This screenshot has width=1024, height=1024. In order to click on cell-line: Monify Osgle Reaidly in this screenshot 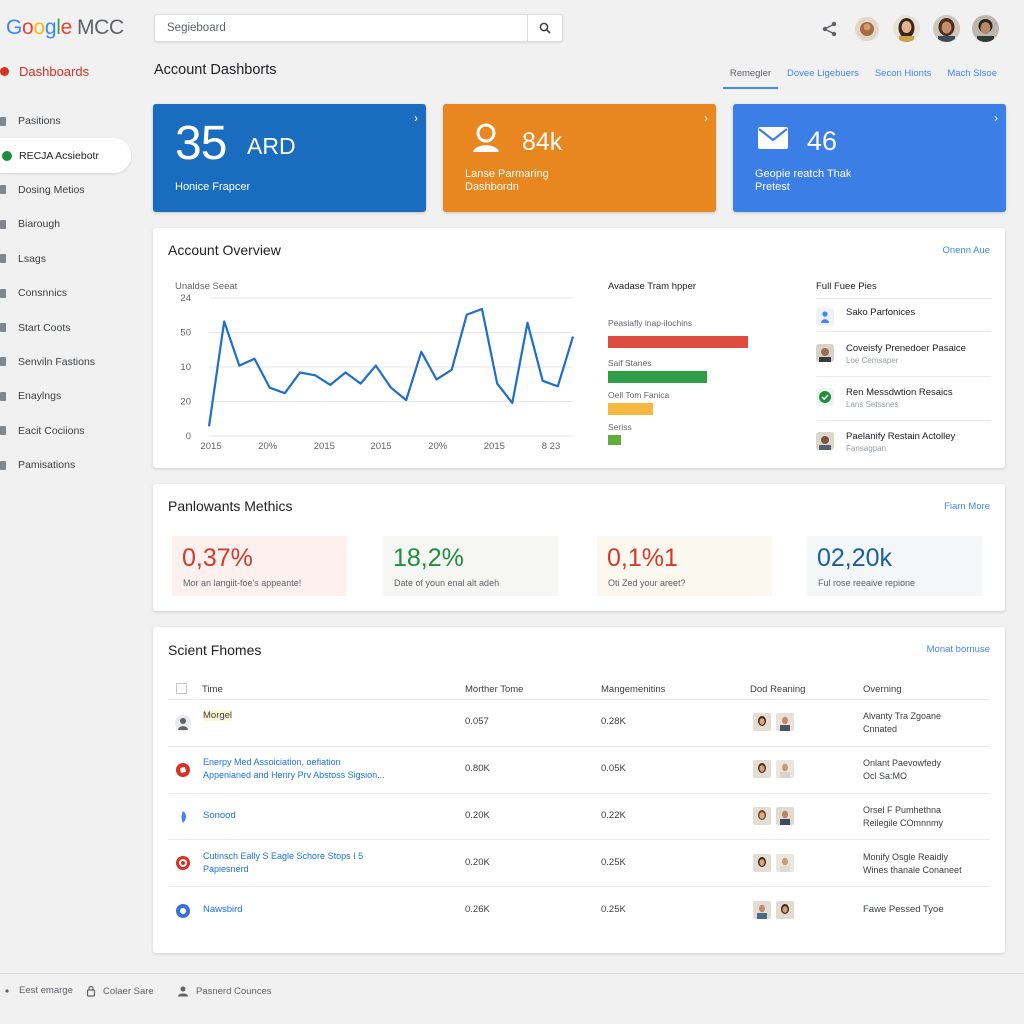, I will do `click(906, 857)`.